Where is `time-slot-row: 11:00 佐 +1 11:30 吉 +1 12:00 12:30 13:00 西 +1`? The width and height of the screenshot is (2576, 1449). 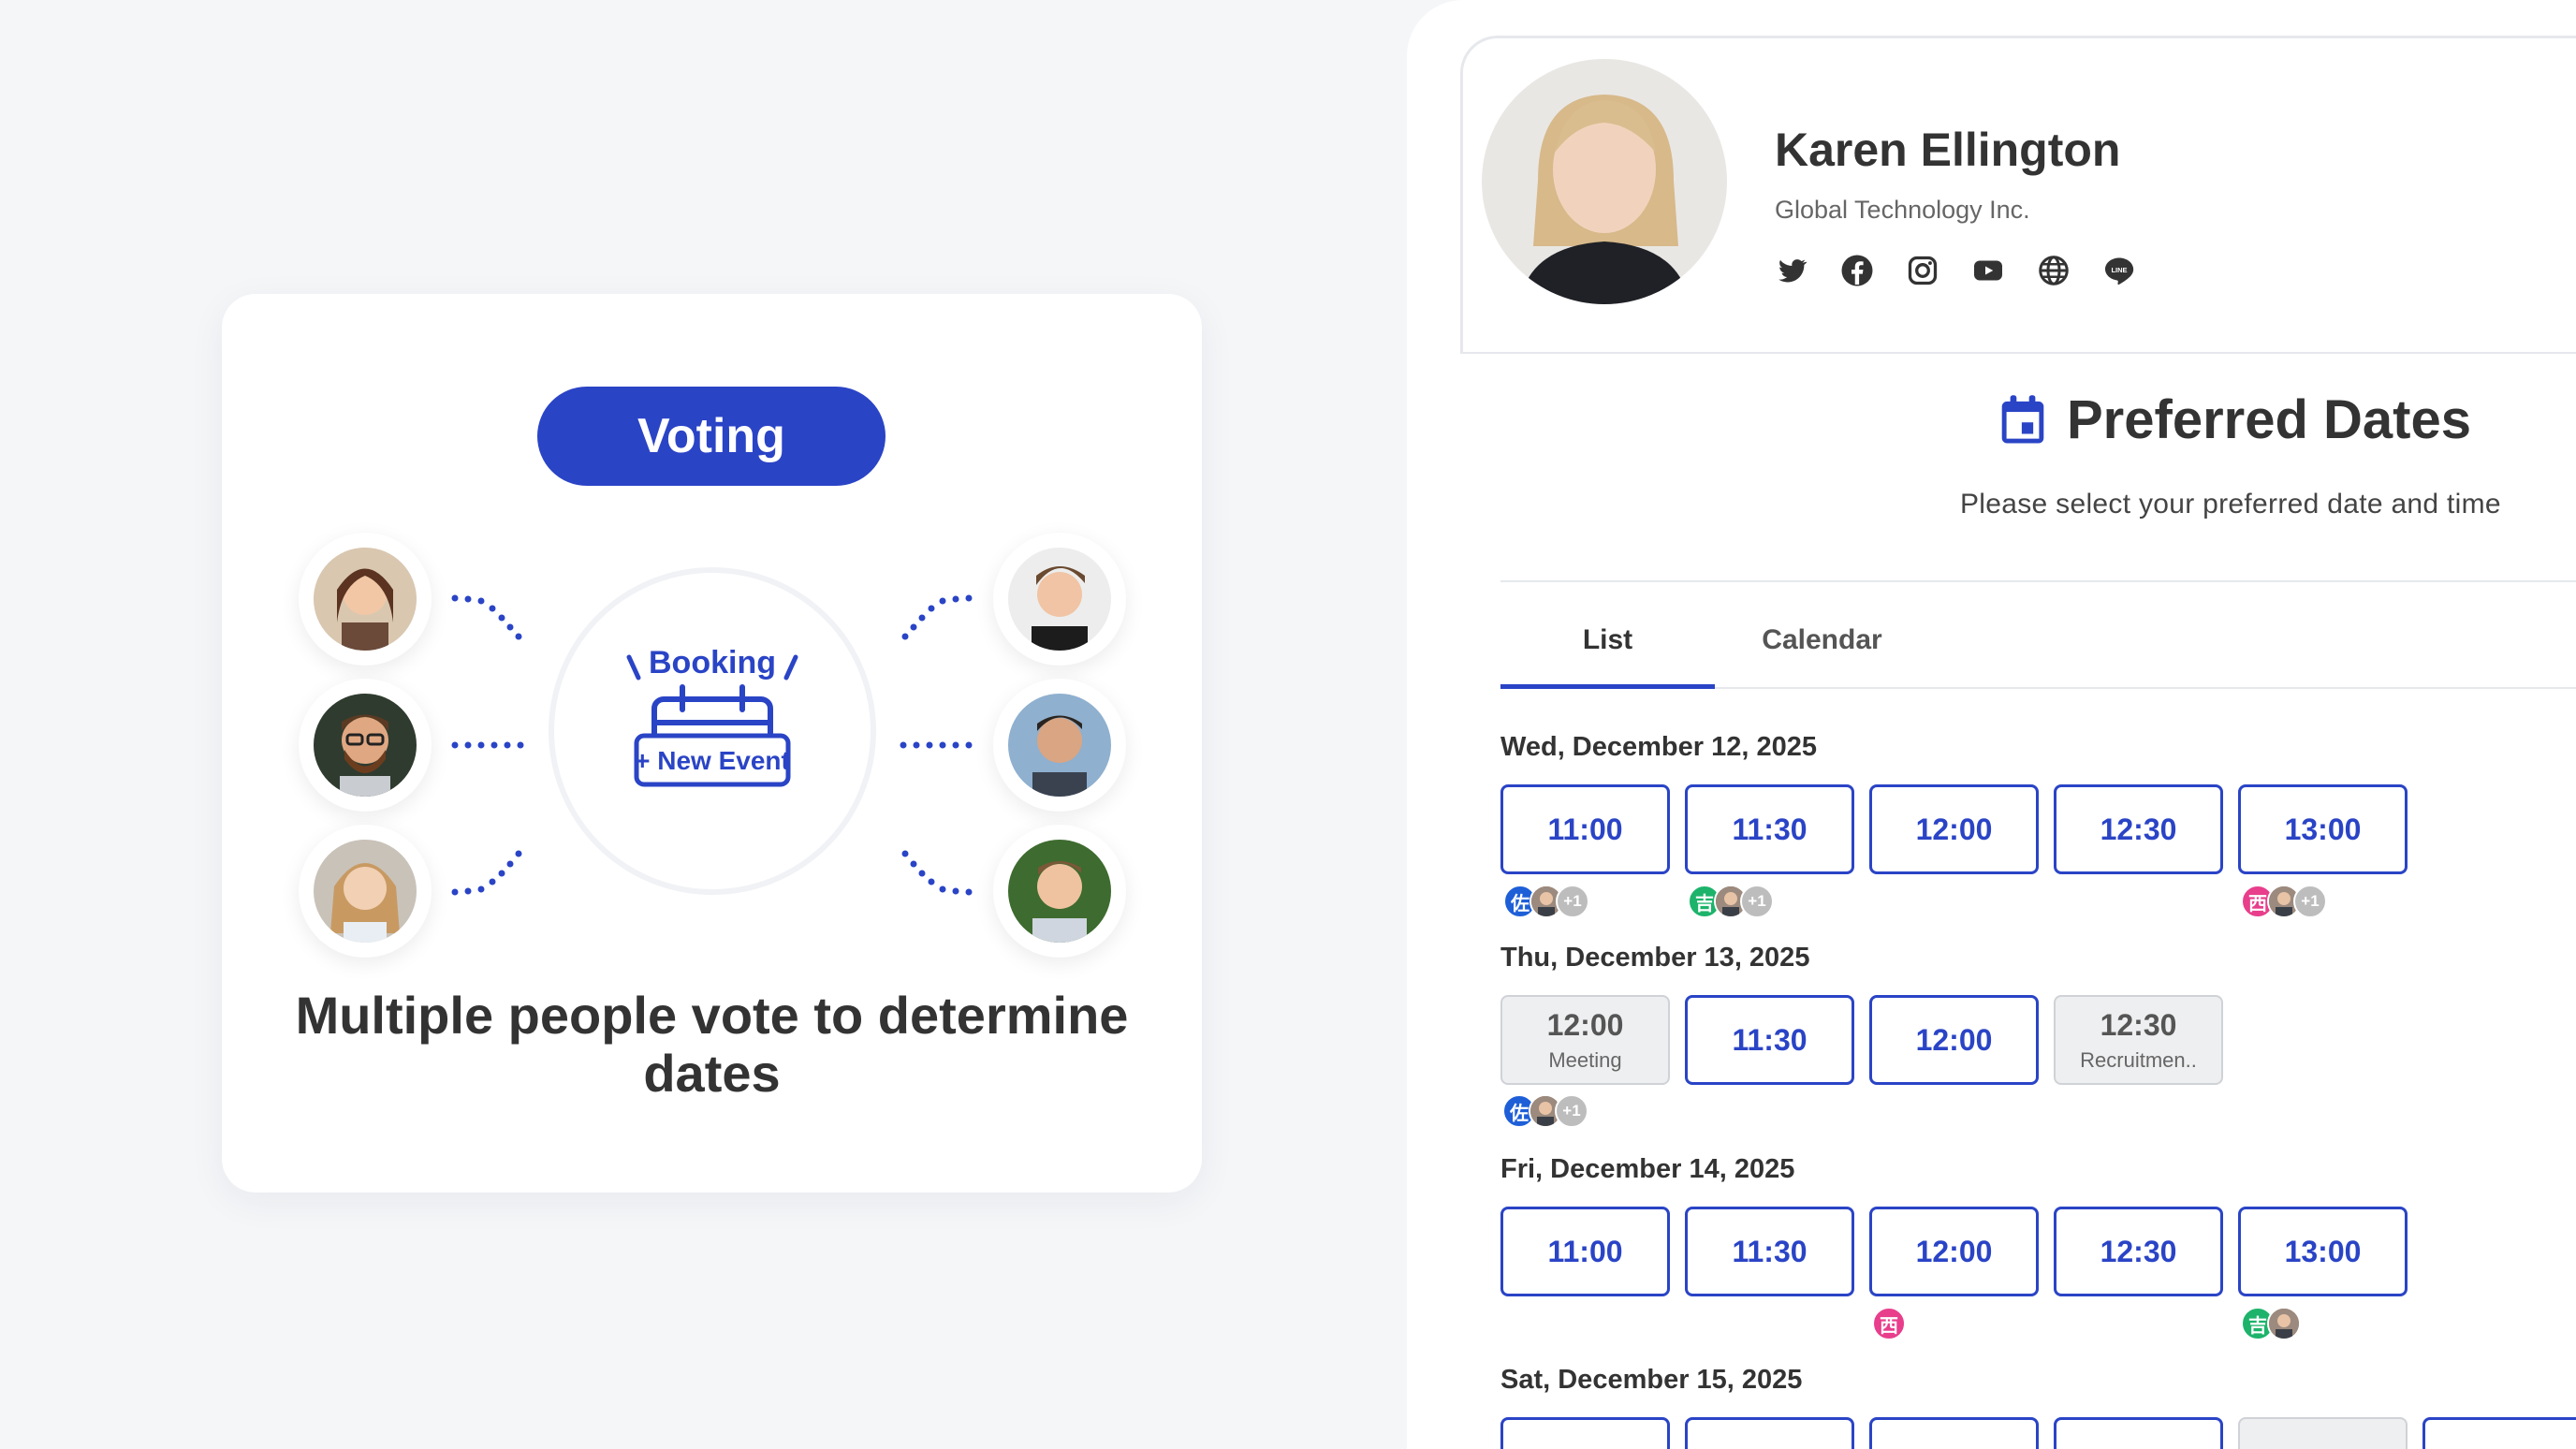
time-slot-row: 11:00 佐 +1 11:30 吉 +1 12:00 12:30 13:00 西 +1 is located at coordinates (1954, 851).